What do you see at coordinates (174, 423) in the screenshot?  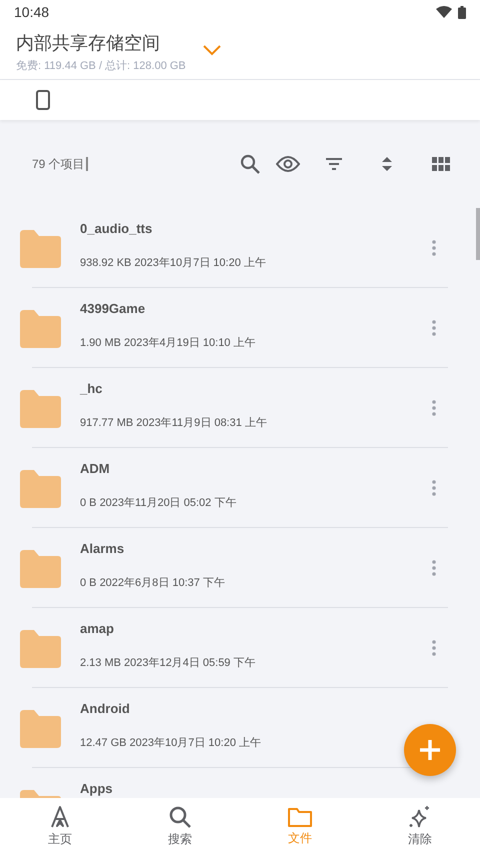 I see `file-details: 917.77 MB 2023年11月9日 08:31 上午` at bounding box center [174, 423].